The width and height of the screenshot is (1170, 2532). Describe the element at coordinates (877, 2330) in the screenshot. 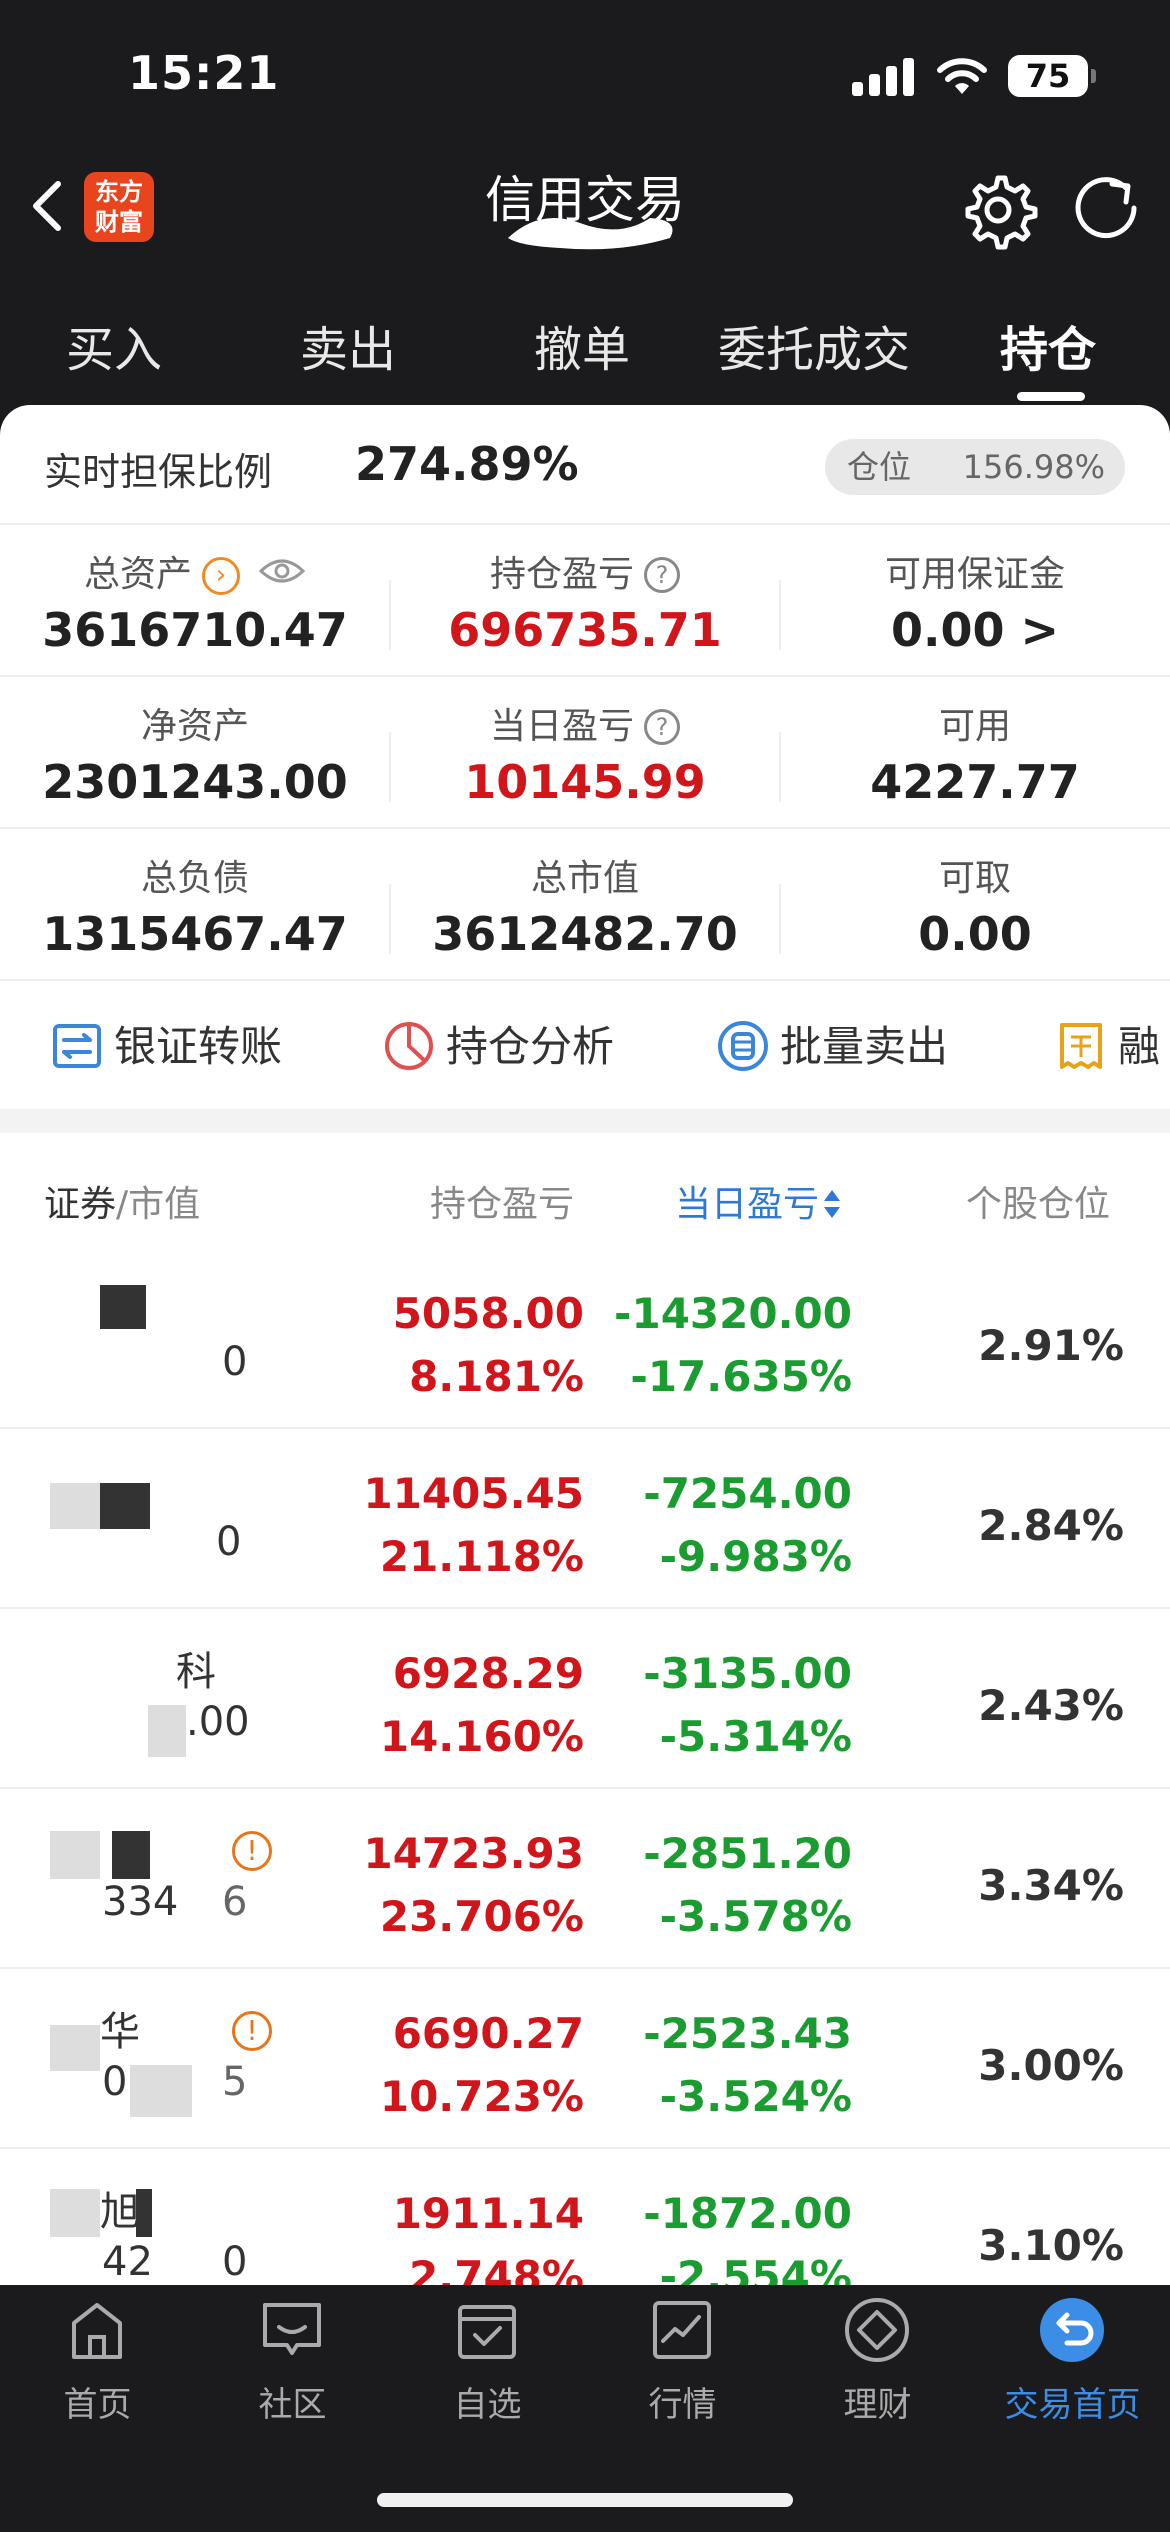

I see `diamond-icon` at that location.